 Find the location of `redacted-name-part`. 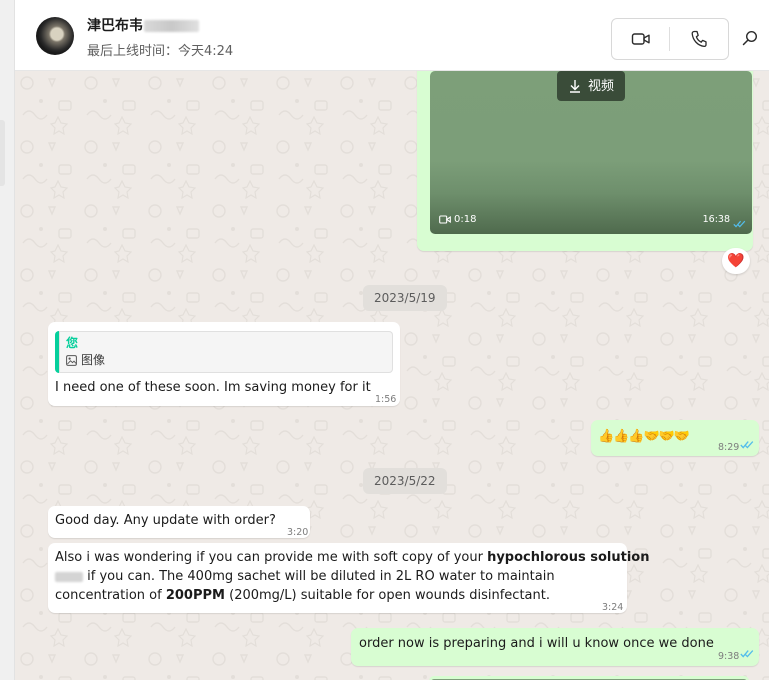

redacted-name-part is located at coordinates (171, 26).